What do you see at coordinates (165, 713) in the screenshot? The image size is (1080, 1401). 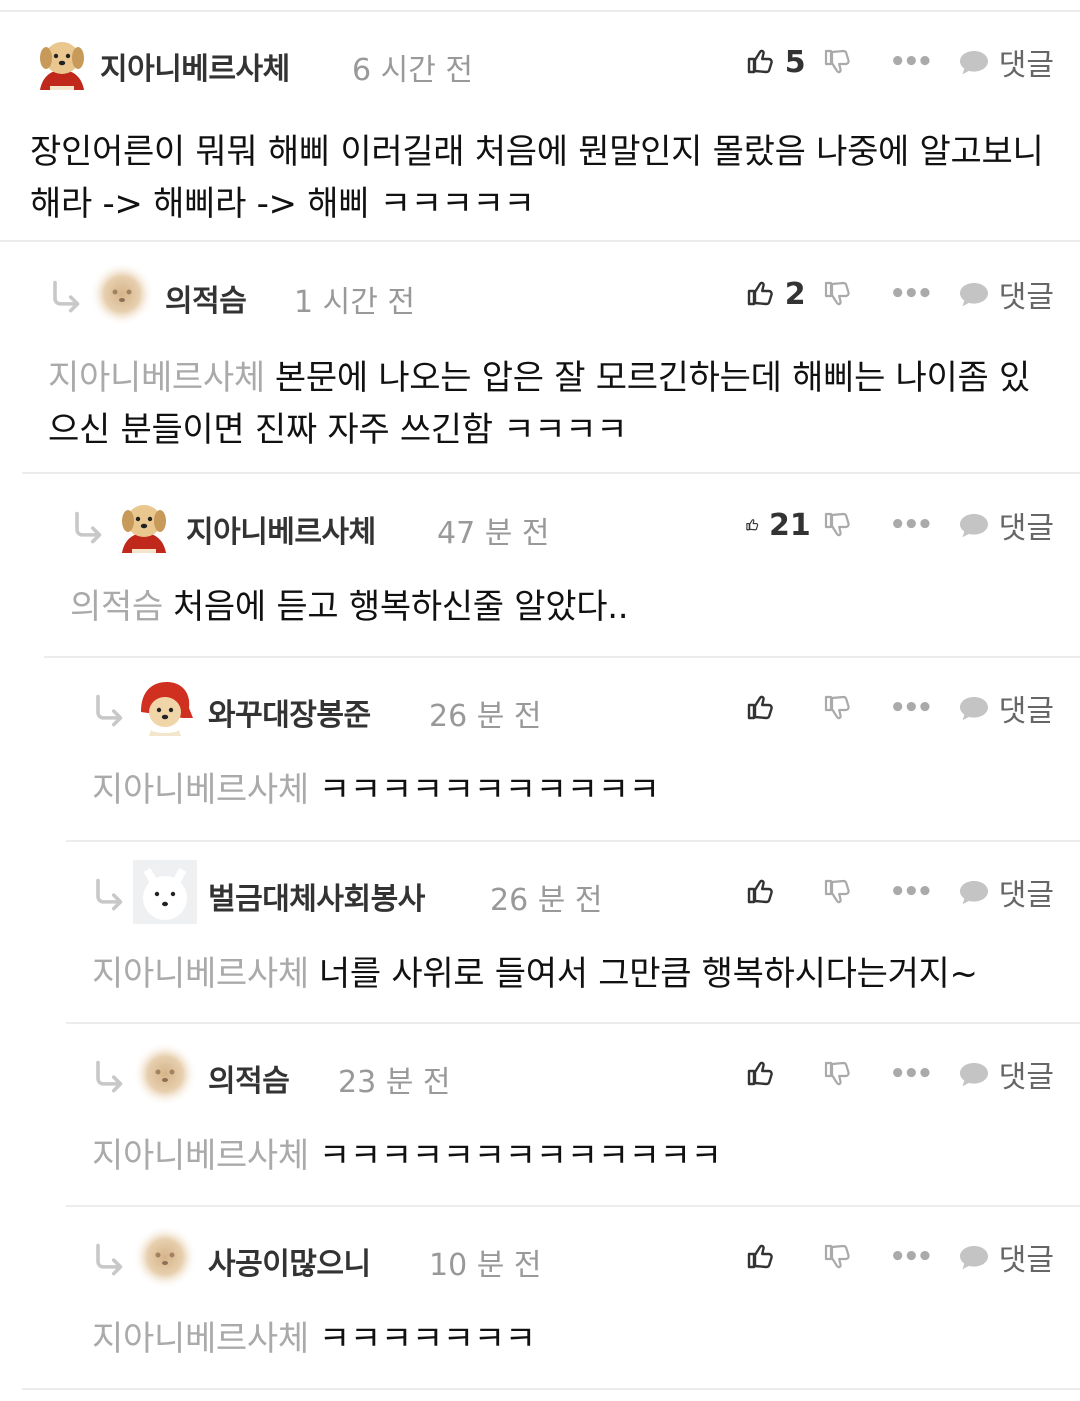 I see `puppy-red-hood-icon` at bounding box center [165, 713].